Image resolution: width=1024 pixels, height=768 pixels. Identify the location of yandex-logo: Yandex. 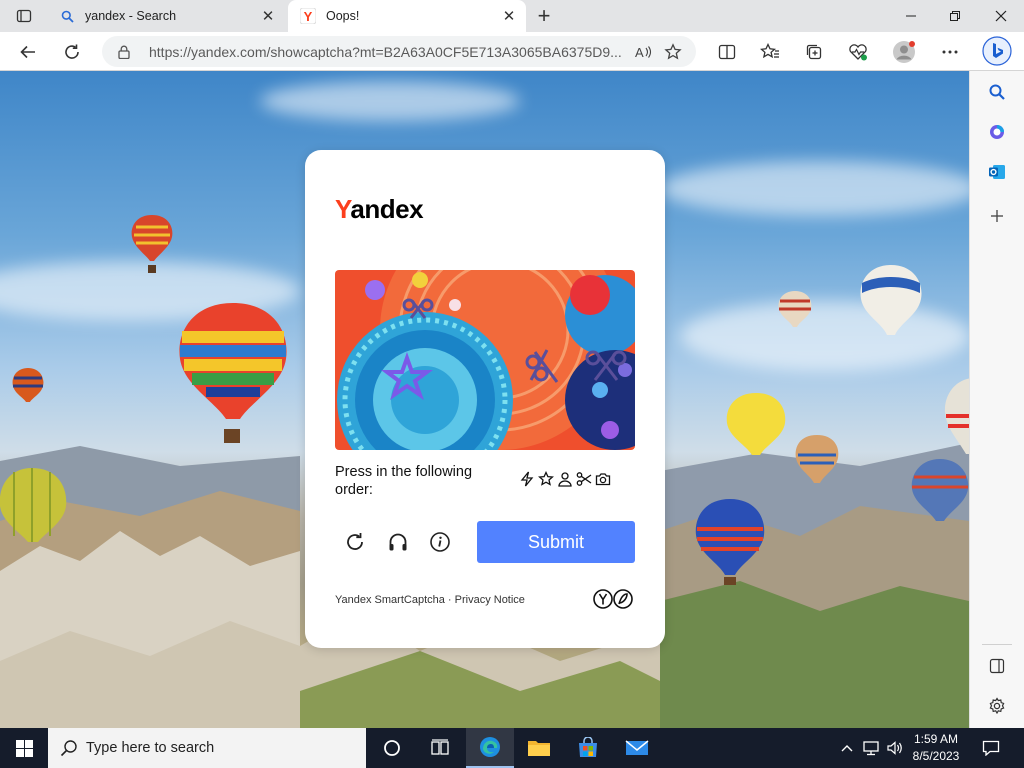
(379, 209).